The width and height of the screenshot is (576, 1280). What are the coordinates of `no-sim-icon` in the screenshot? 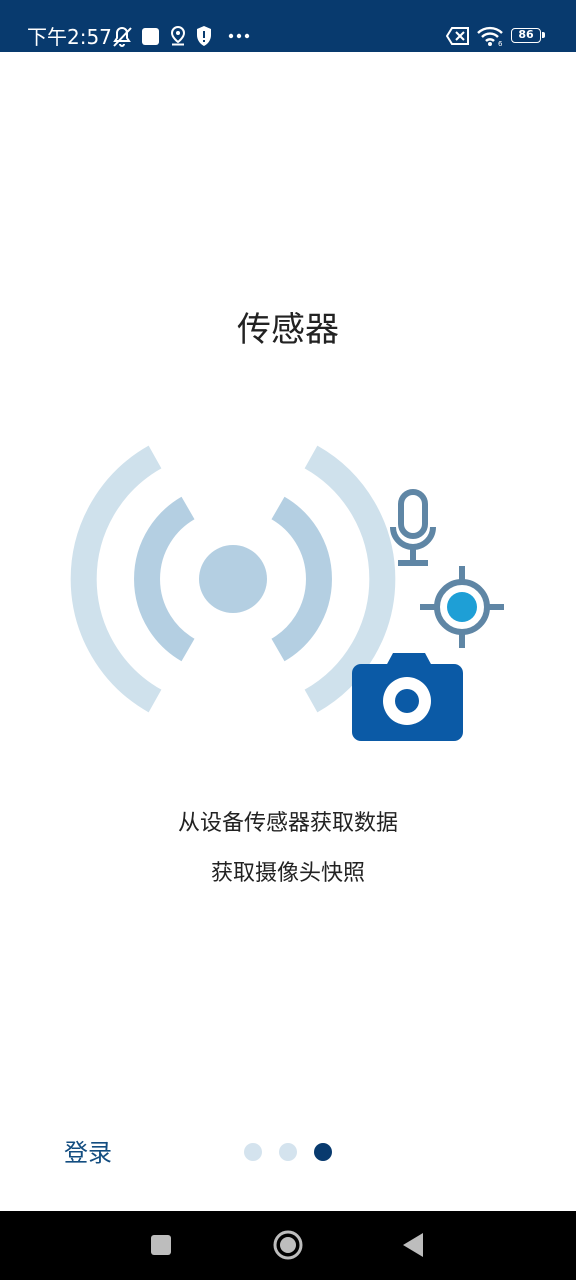 It's located at (457, 36).